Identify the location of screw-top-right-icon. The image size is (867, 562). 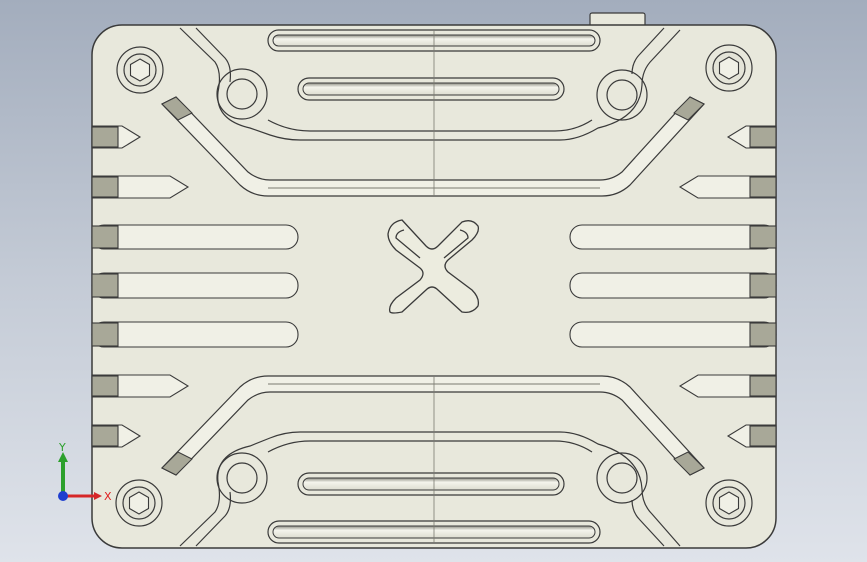
(729, 68).